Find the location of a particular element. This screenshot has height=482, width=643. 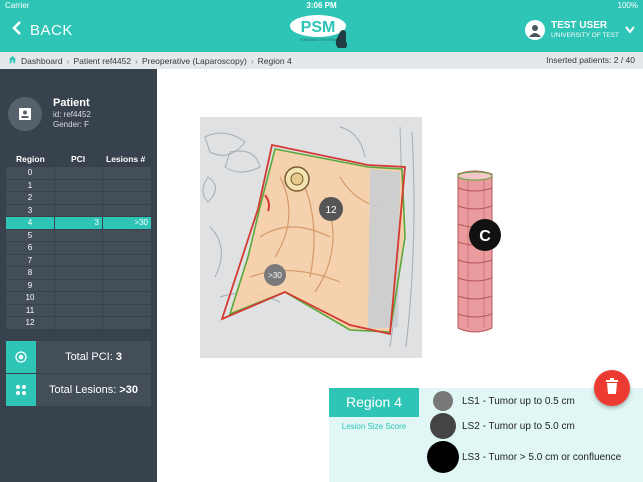

ls2-label: LS2 - Tumor up to 5.0 cm is located at coordinates (518, 426).